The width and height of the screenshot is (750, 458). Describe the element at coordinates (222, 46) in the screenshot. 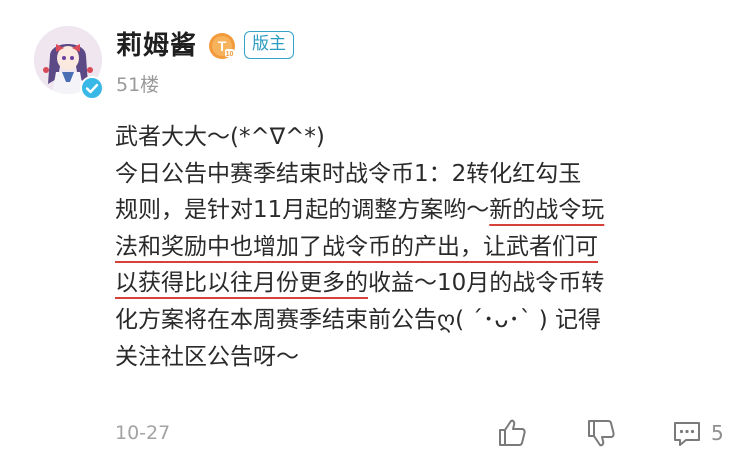

I see `level-t-icon: T 10` at that location.